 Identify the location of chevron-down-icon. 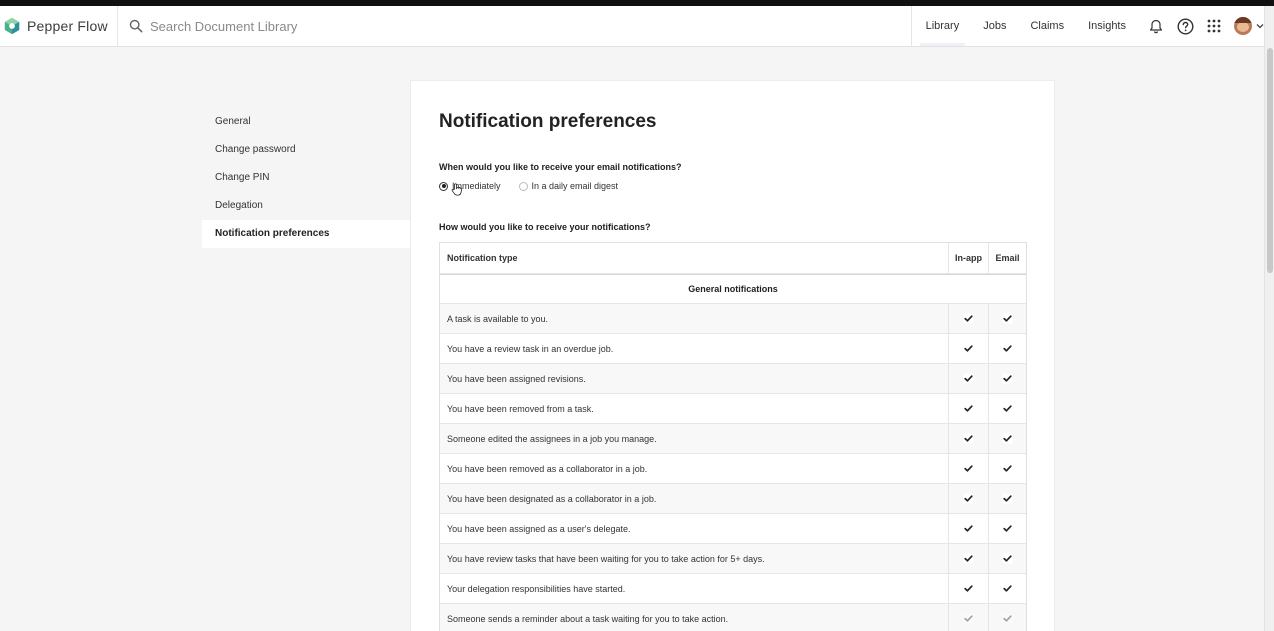
(1260, 26).